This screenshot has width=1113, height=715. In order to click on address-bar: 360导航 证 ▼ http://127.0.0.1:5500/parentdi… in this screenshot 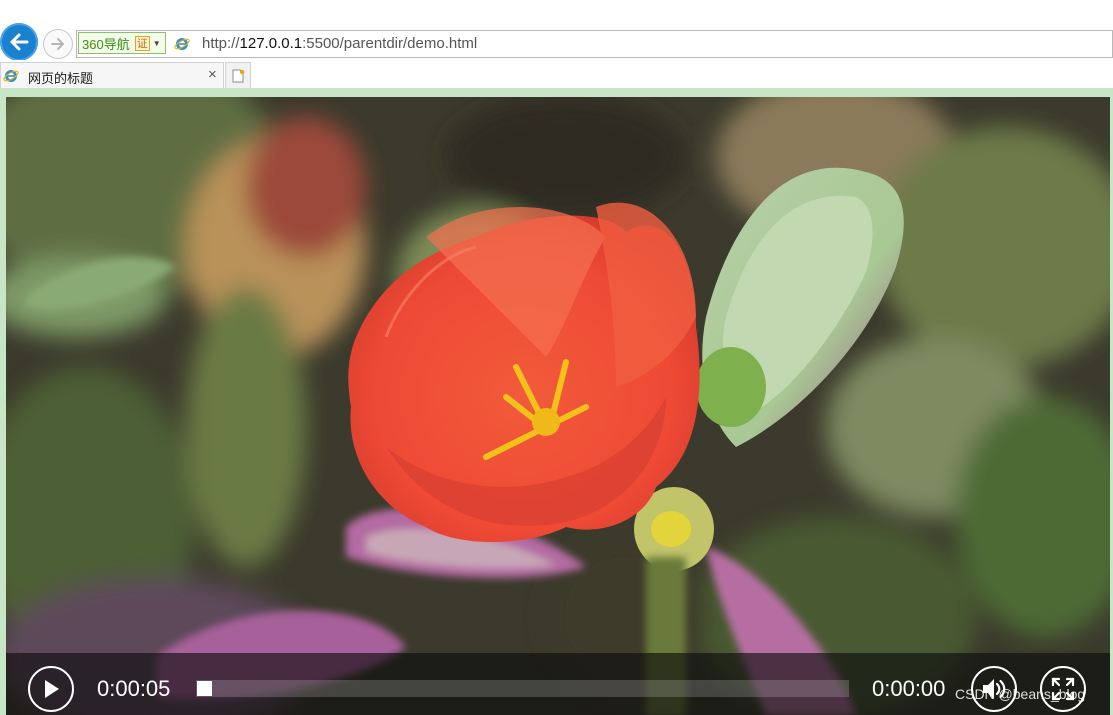, I will do `click(594, 44)`.